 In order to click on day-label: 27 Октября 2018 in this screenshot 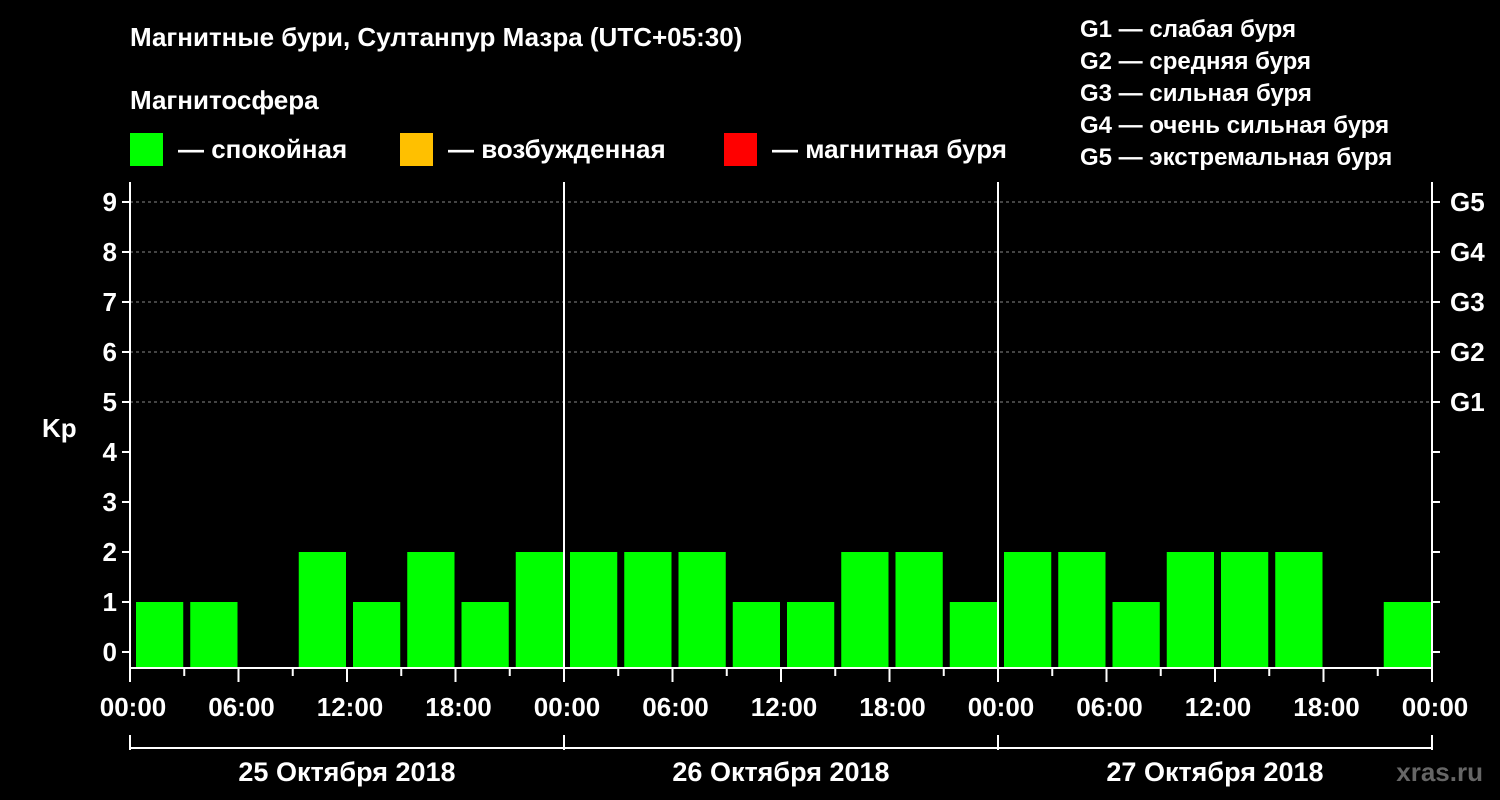, I will do `click(1214, 772)`.